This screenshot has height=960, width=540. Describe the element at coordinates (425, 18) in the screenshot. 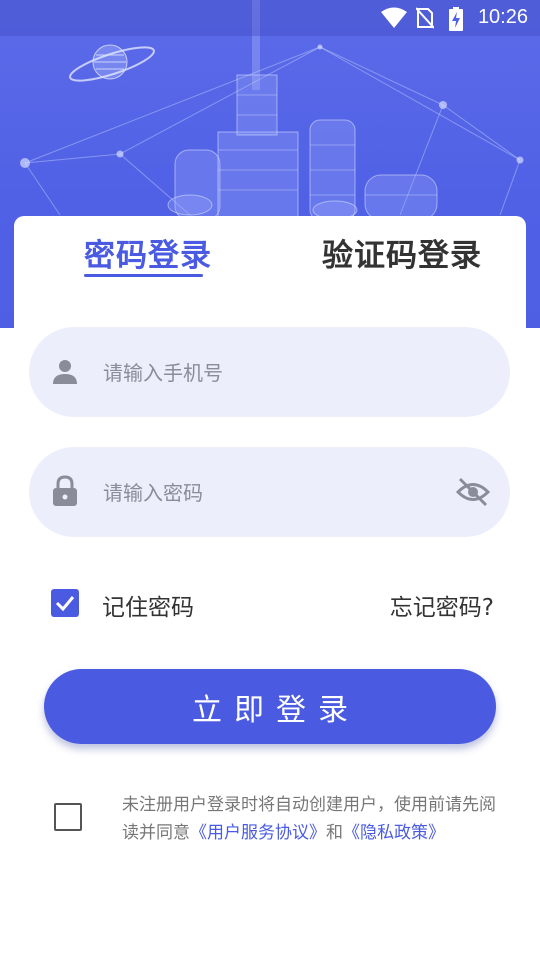

I see `no-sim-icon` at that location.